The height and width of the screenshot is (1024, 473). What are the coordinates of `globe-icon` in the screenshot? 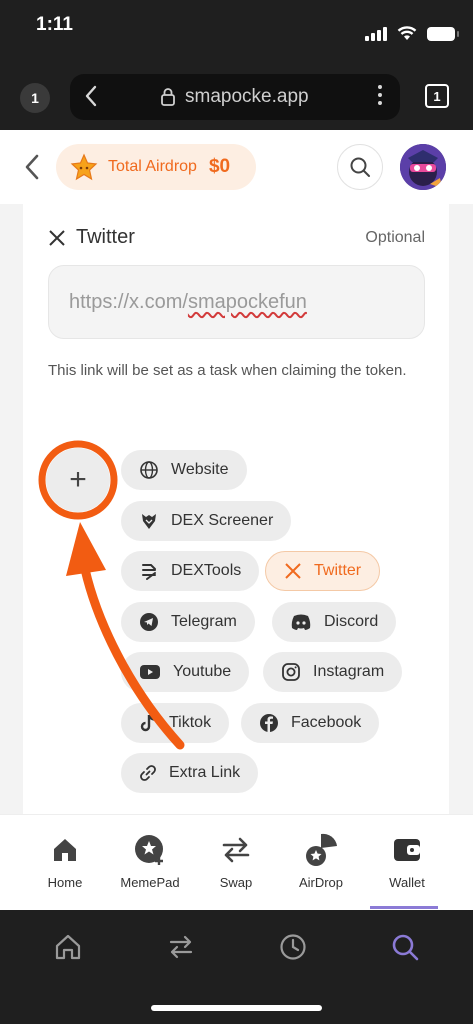 It's located at (149, 470).